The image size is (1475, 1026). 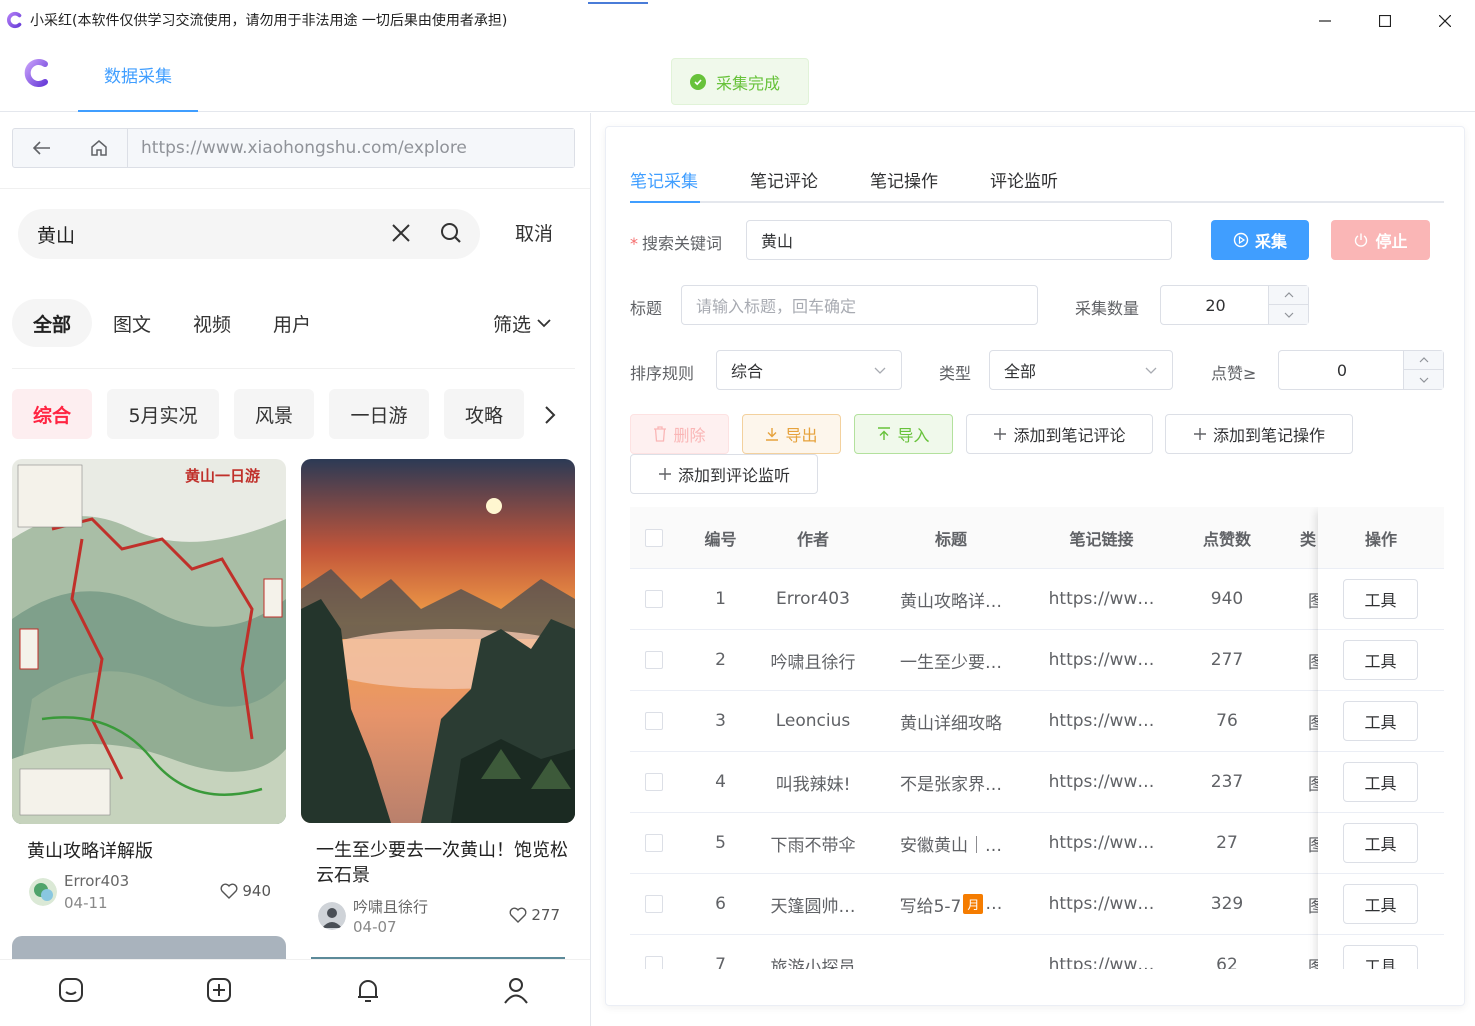 I want to click on arrow-left-icon, so click(x=41, y=148).